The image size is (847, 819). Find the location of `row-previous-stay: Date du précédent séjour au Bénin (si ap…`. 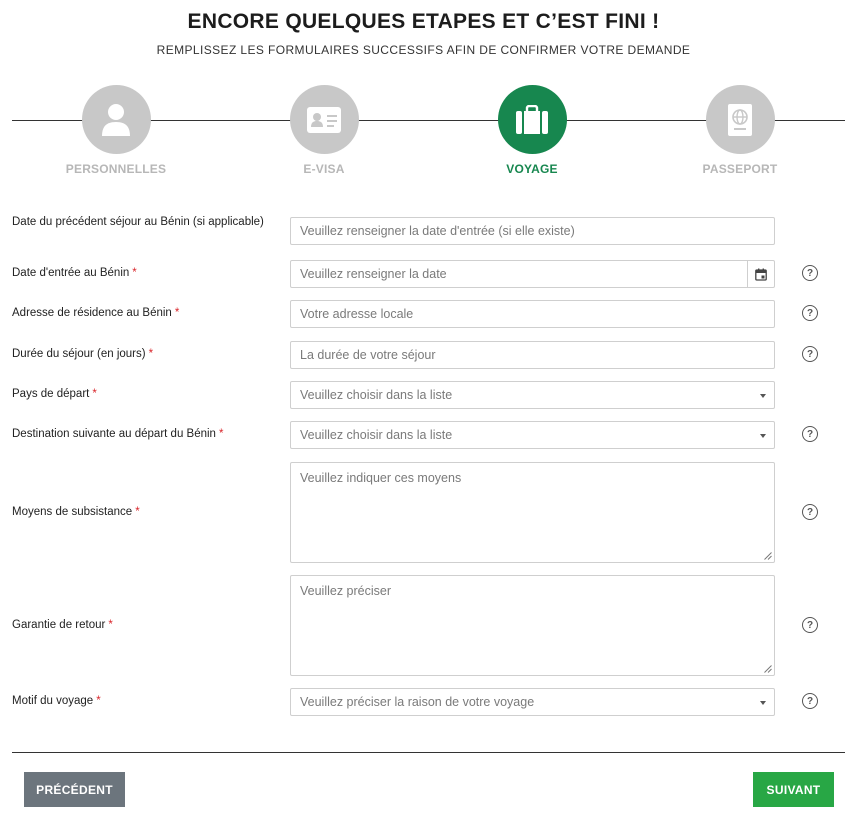

row-previous-stay: Date du précédent séjour au Bénin (si ap… is located at coordinates (429, 231).